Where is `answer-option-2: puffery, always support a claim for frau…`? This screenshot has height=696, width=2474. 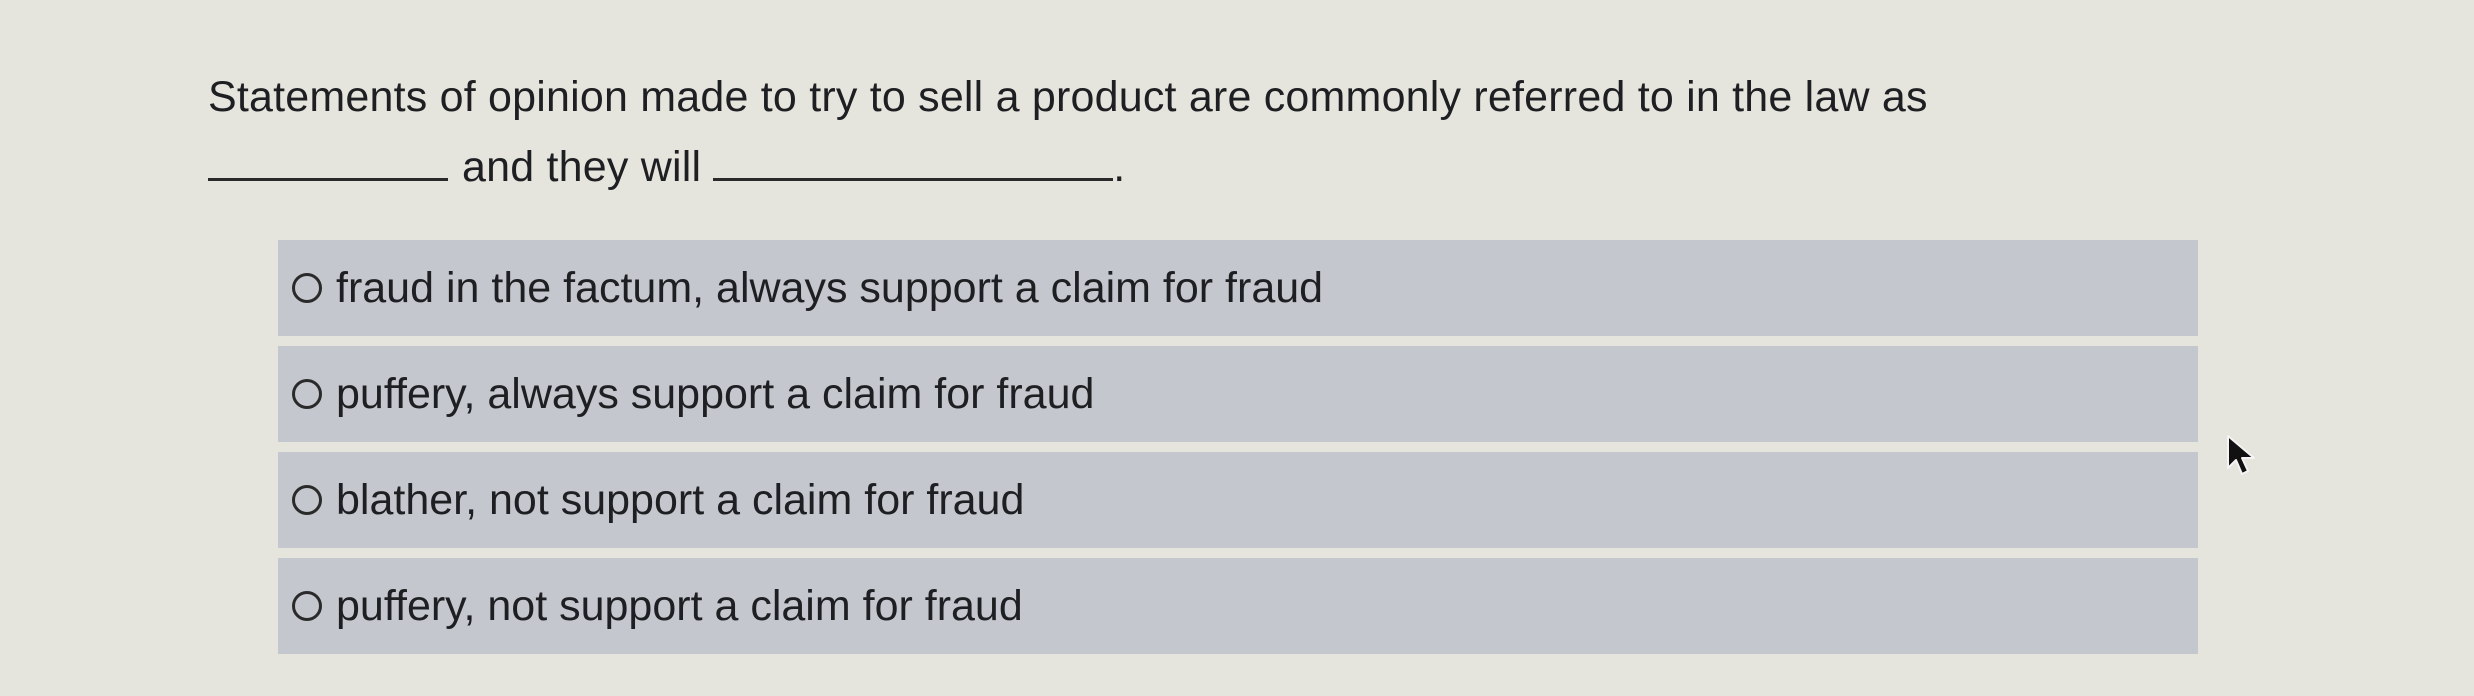
answer-option-2: puffery, always support a claim for frau… is located at coordinates (1238, 394).